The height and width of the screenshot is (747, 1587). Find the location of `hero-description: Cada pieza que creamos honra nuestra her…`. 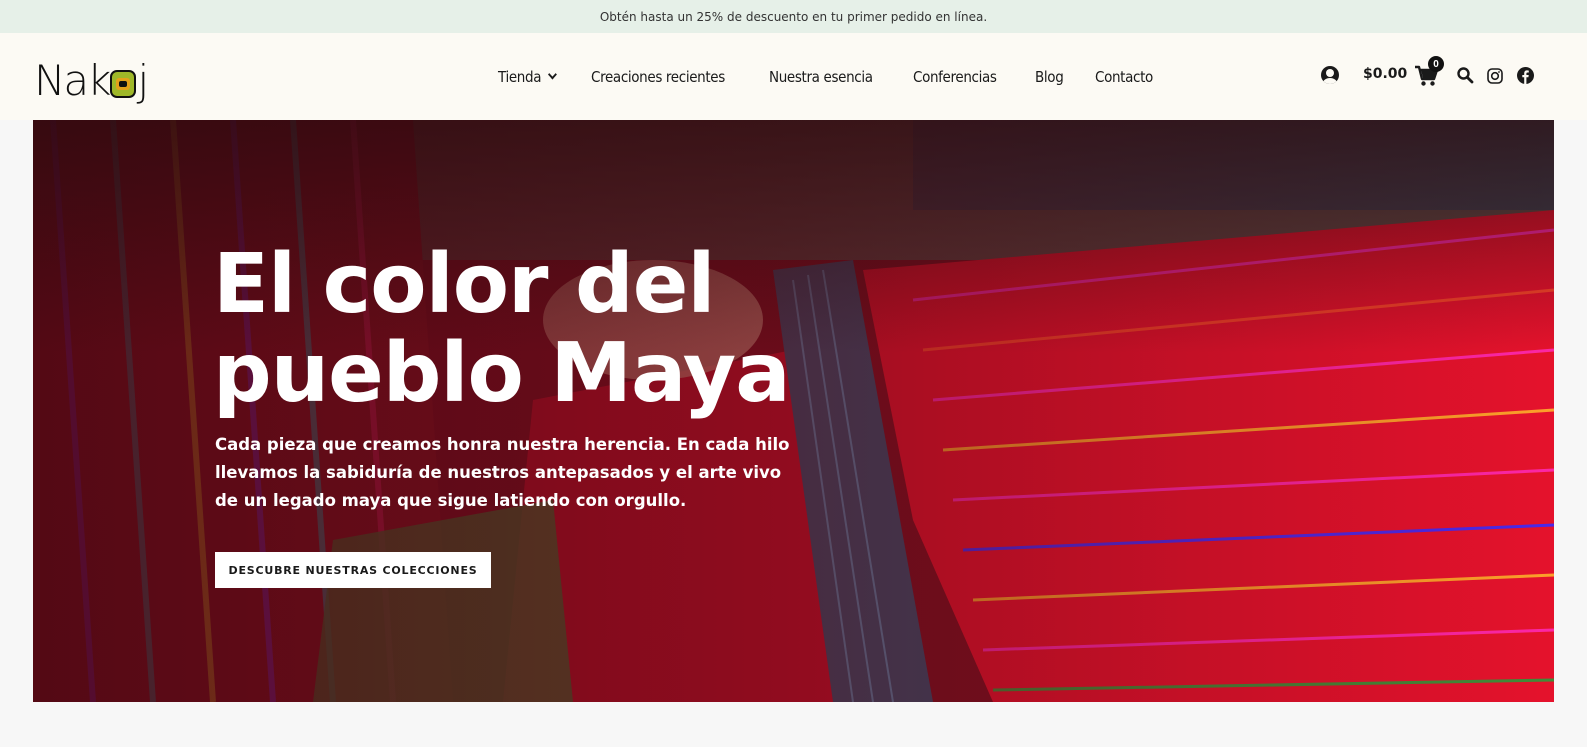

hero-description: Cada pieza que creamos honra nuestra her… is located at coordinates (502, 472).